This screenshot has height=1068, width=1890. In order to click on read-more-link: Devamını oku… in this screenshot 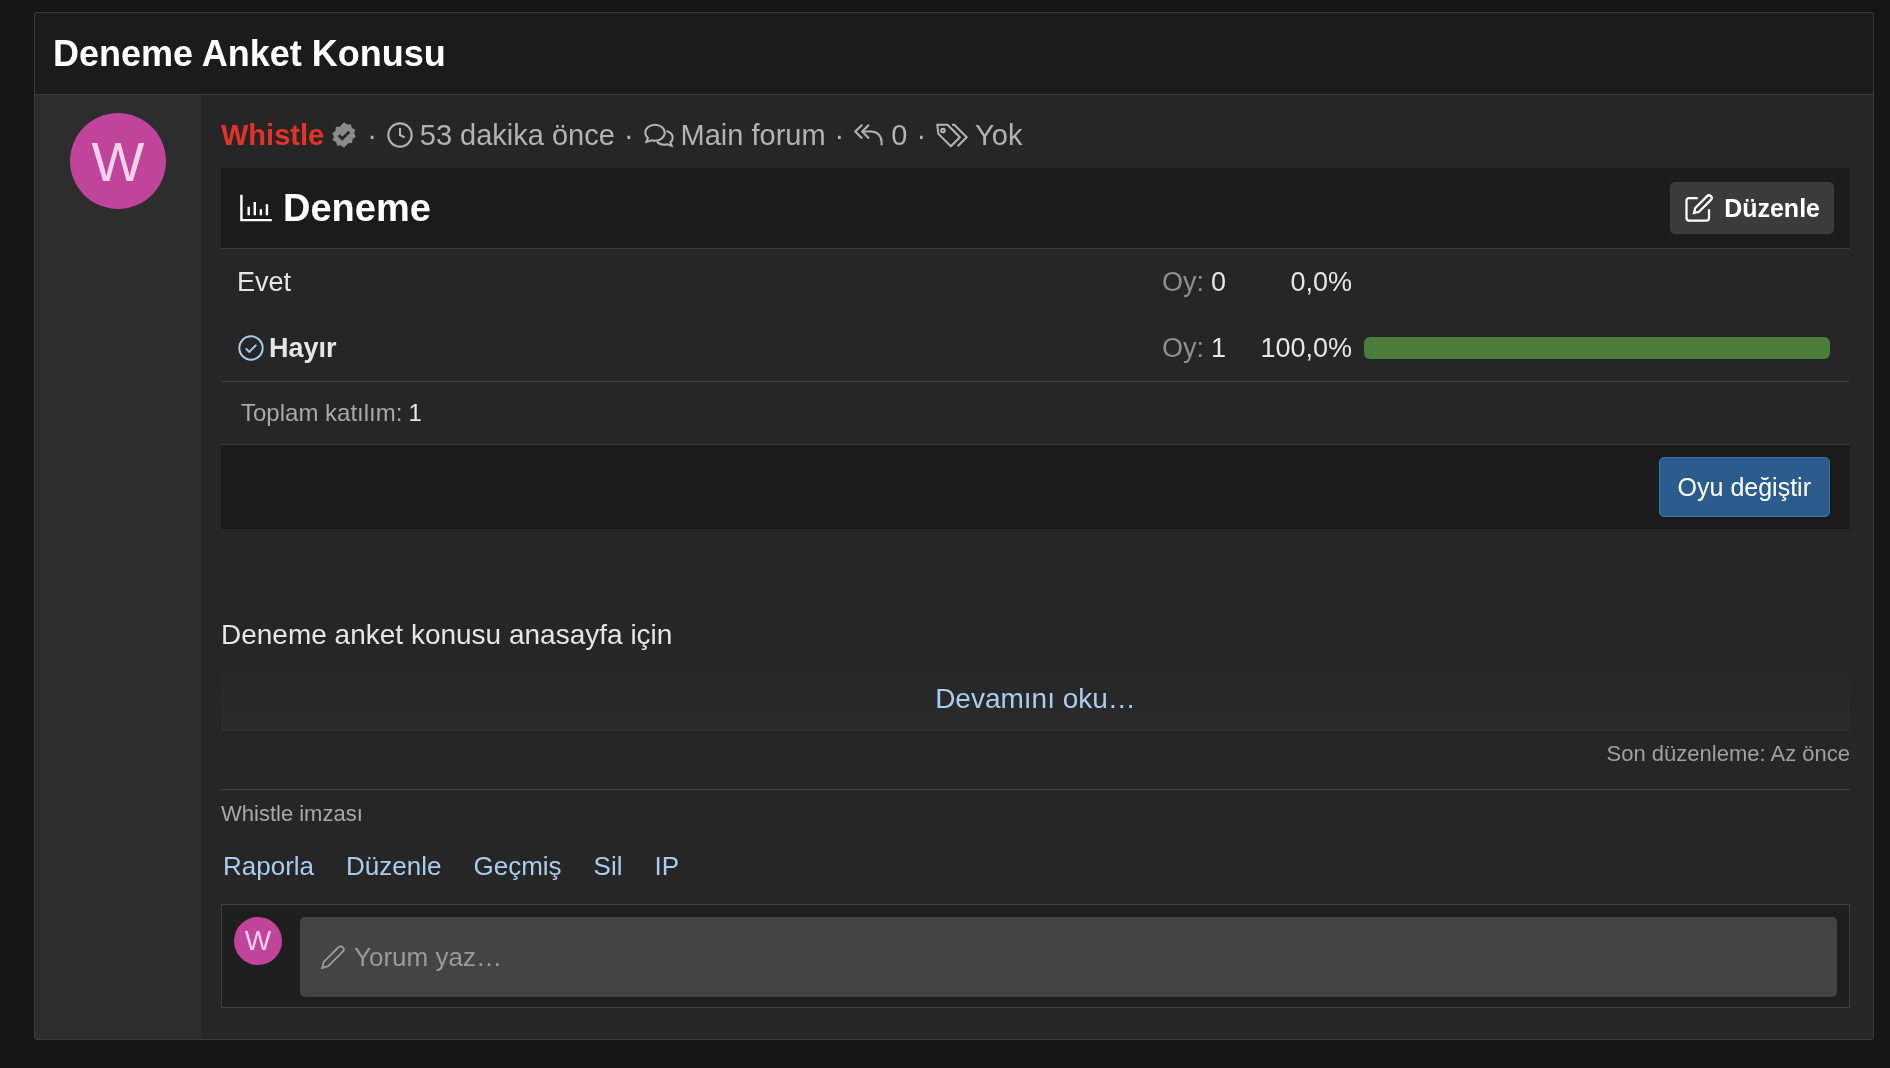, I will do `click(1035, 699)`.